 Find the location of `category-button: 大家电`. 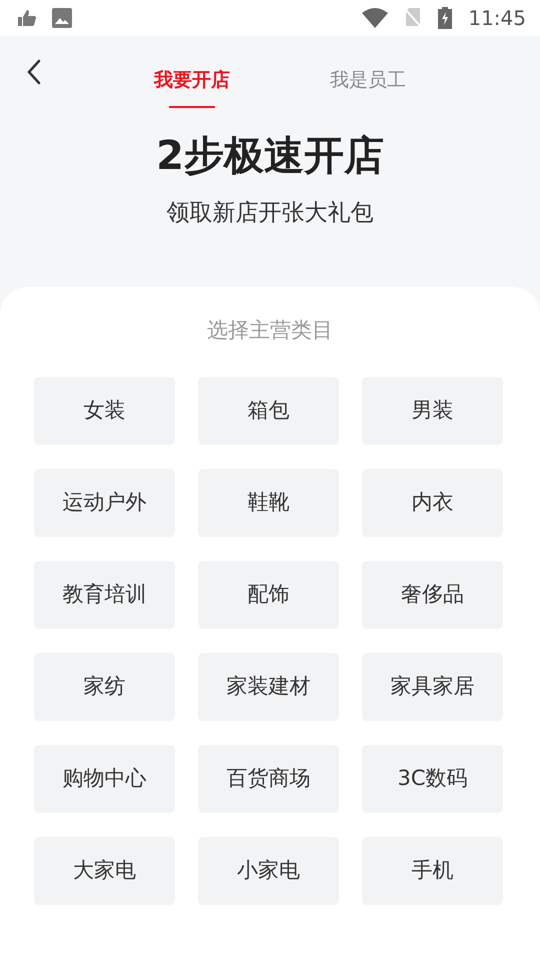

category-button: 大家电 is located at coordinates (104, 871).